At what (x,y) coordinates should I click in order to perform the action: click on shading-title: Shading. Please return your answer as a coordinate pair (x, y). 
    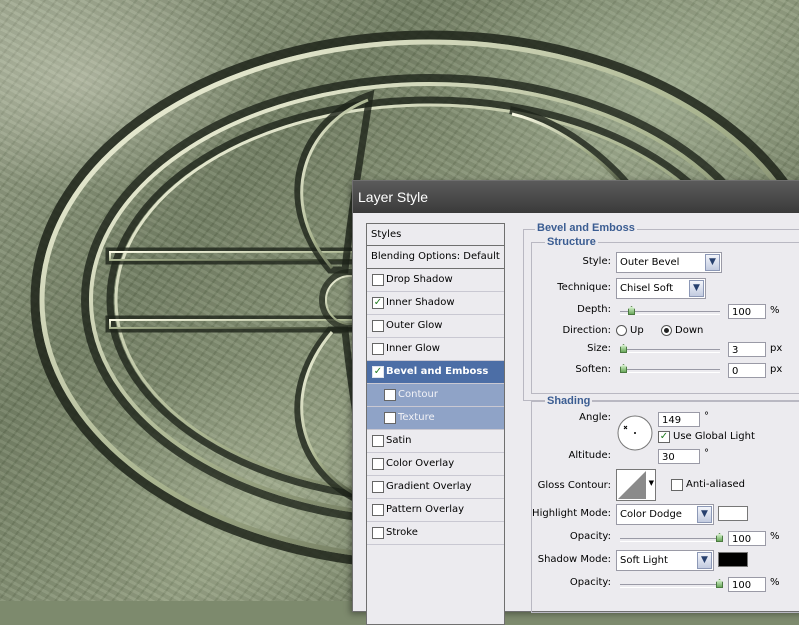
    Looking at the image, I should click on (569, 401).